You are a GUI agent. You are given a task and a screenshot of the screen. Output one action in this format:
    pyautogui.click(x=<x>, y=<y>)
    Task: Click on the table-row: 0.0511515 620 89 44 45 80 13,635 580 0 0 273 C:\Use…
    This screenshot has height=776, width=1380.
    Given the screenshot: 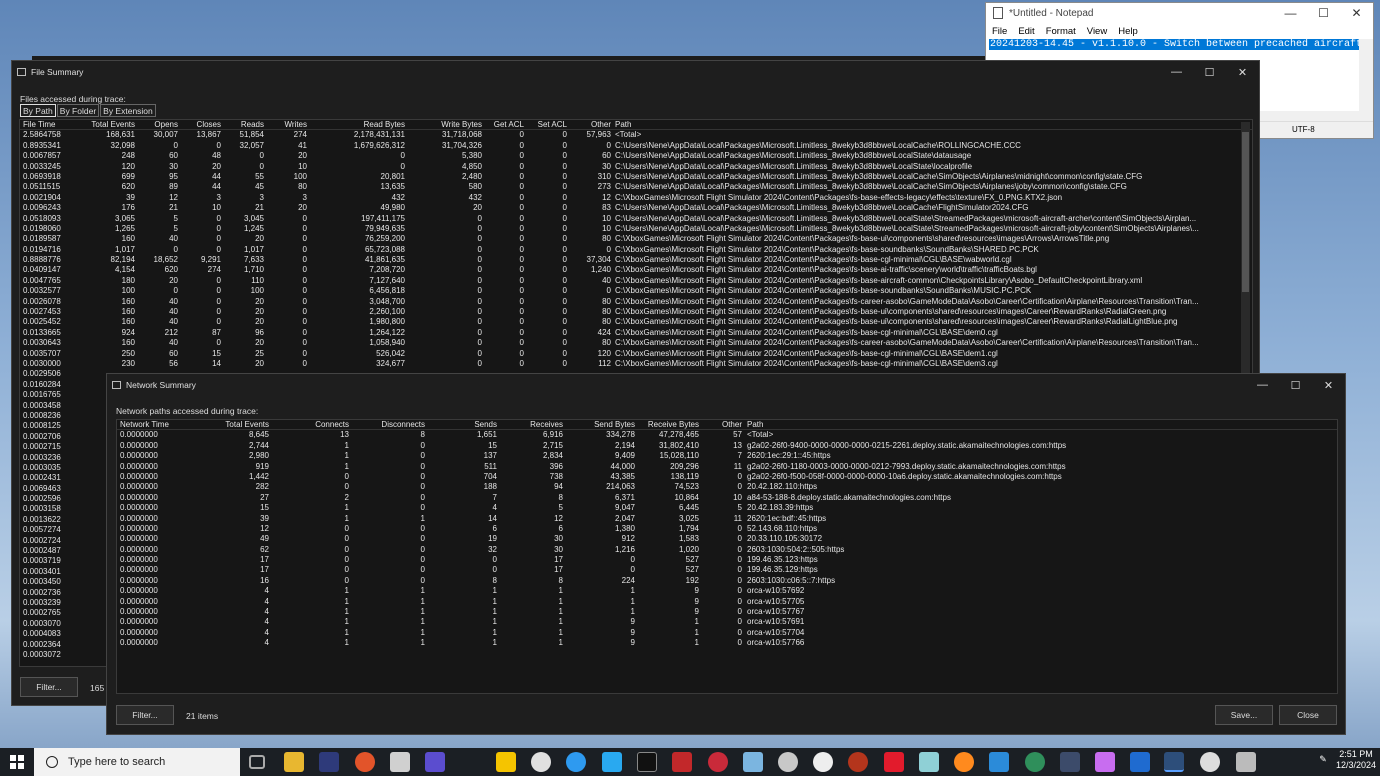 What is the action you would take?
    pyautogui.click(x=636, y=187)
    